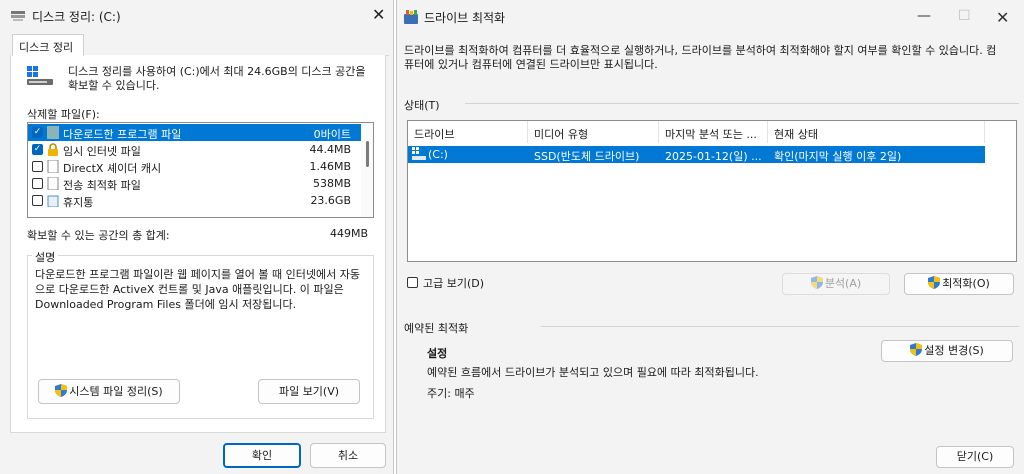 The width and height of the screenshot is (1024, 474). What do you see at coordinates (975, 457) in the screenshot?
I see `close-button: 닫기(C)` at bounding box center [975, 457].